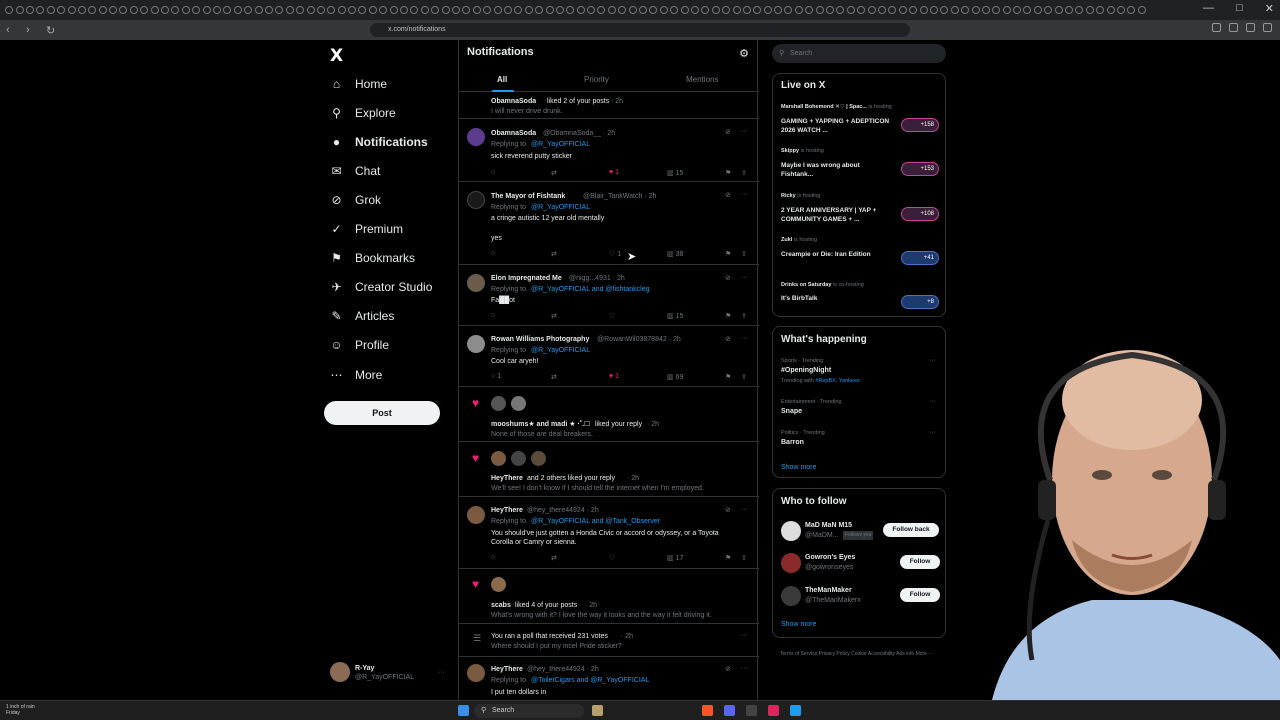  Describe the element at coordinates (744, 254) in the screenshot. I see `share-icon: ⇪` at that location.